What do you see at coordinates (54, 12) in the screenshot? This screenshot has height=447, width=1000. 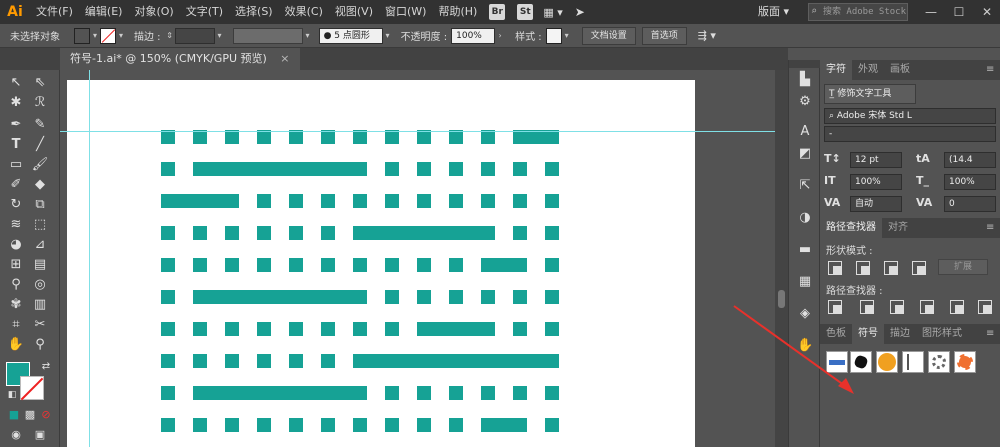 I see `menu-file: 文件(F)` at bounding box center [54, 12].